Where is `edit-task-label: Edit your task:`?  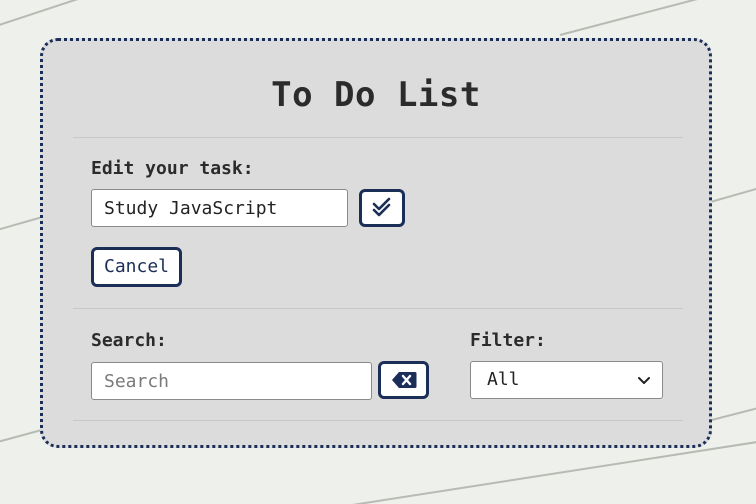
edit-task-label: Edit your task: is located at coordinates (172, 168).